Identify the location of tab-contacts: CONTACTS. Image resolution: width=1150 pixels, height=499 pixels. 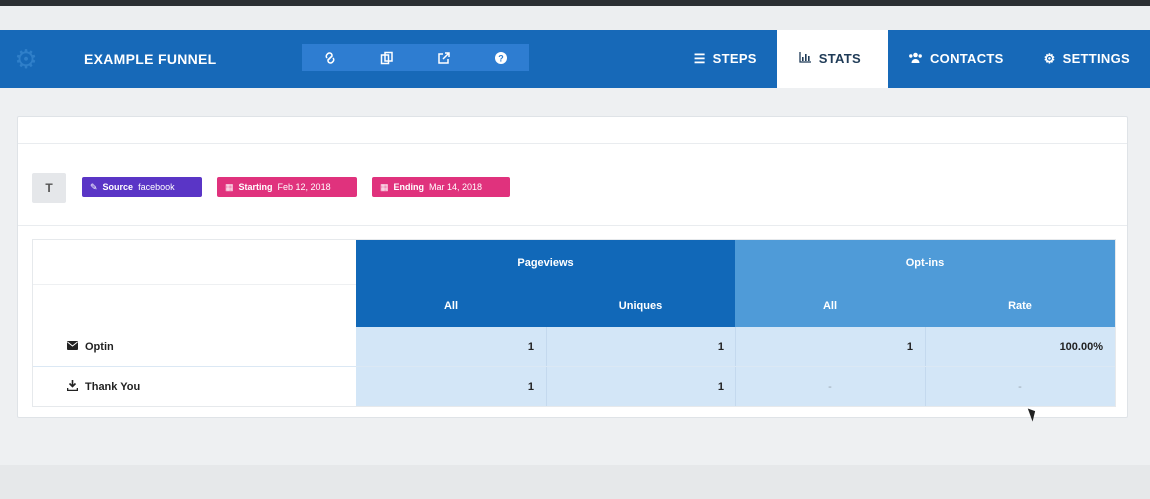
(956, 59).